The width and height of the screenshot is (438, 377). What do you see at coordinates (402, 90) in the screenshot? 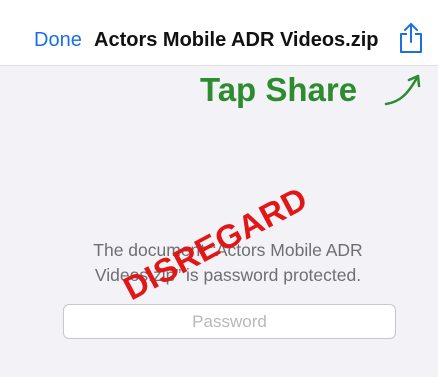
I see `curved-arrow-up-right-icon` at bounding box center [402, 90].